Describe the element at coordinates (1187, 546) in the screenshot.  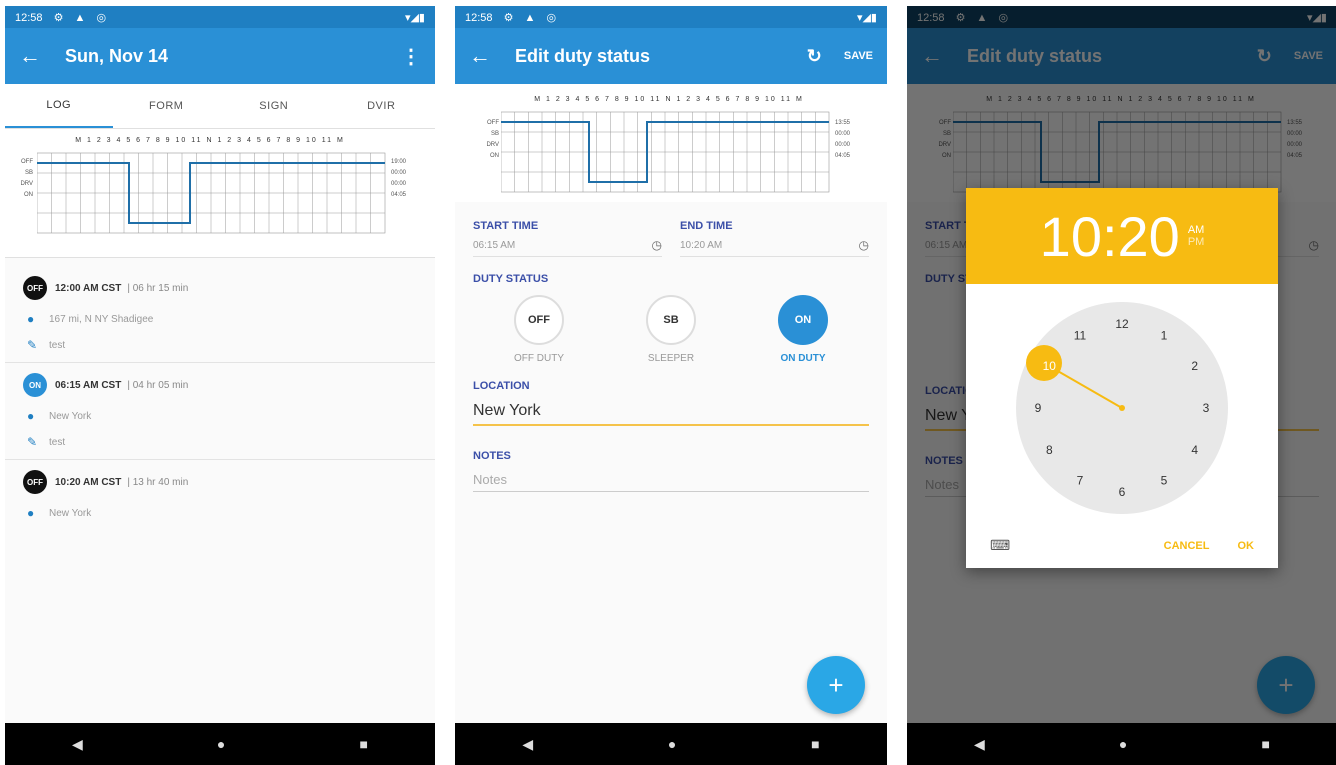
I see `cancel-button: CANCEL` at that location.